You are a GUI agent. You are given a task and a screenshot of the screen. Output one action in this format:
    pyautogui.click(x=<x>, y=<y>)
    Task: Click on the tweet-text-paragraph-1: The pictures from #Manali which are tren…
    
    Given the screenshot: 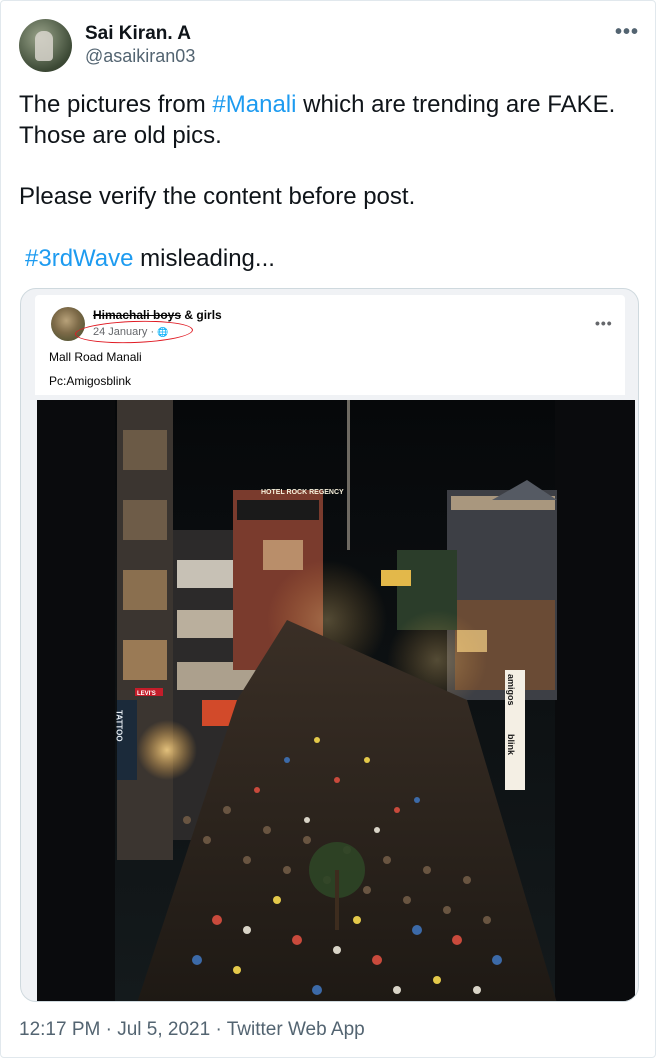 What is the action you would take?
    pyautogui.click(x=329, y=120)
    